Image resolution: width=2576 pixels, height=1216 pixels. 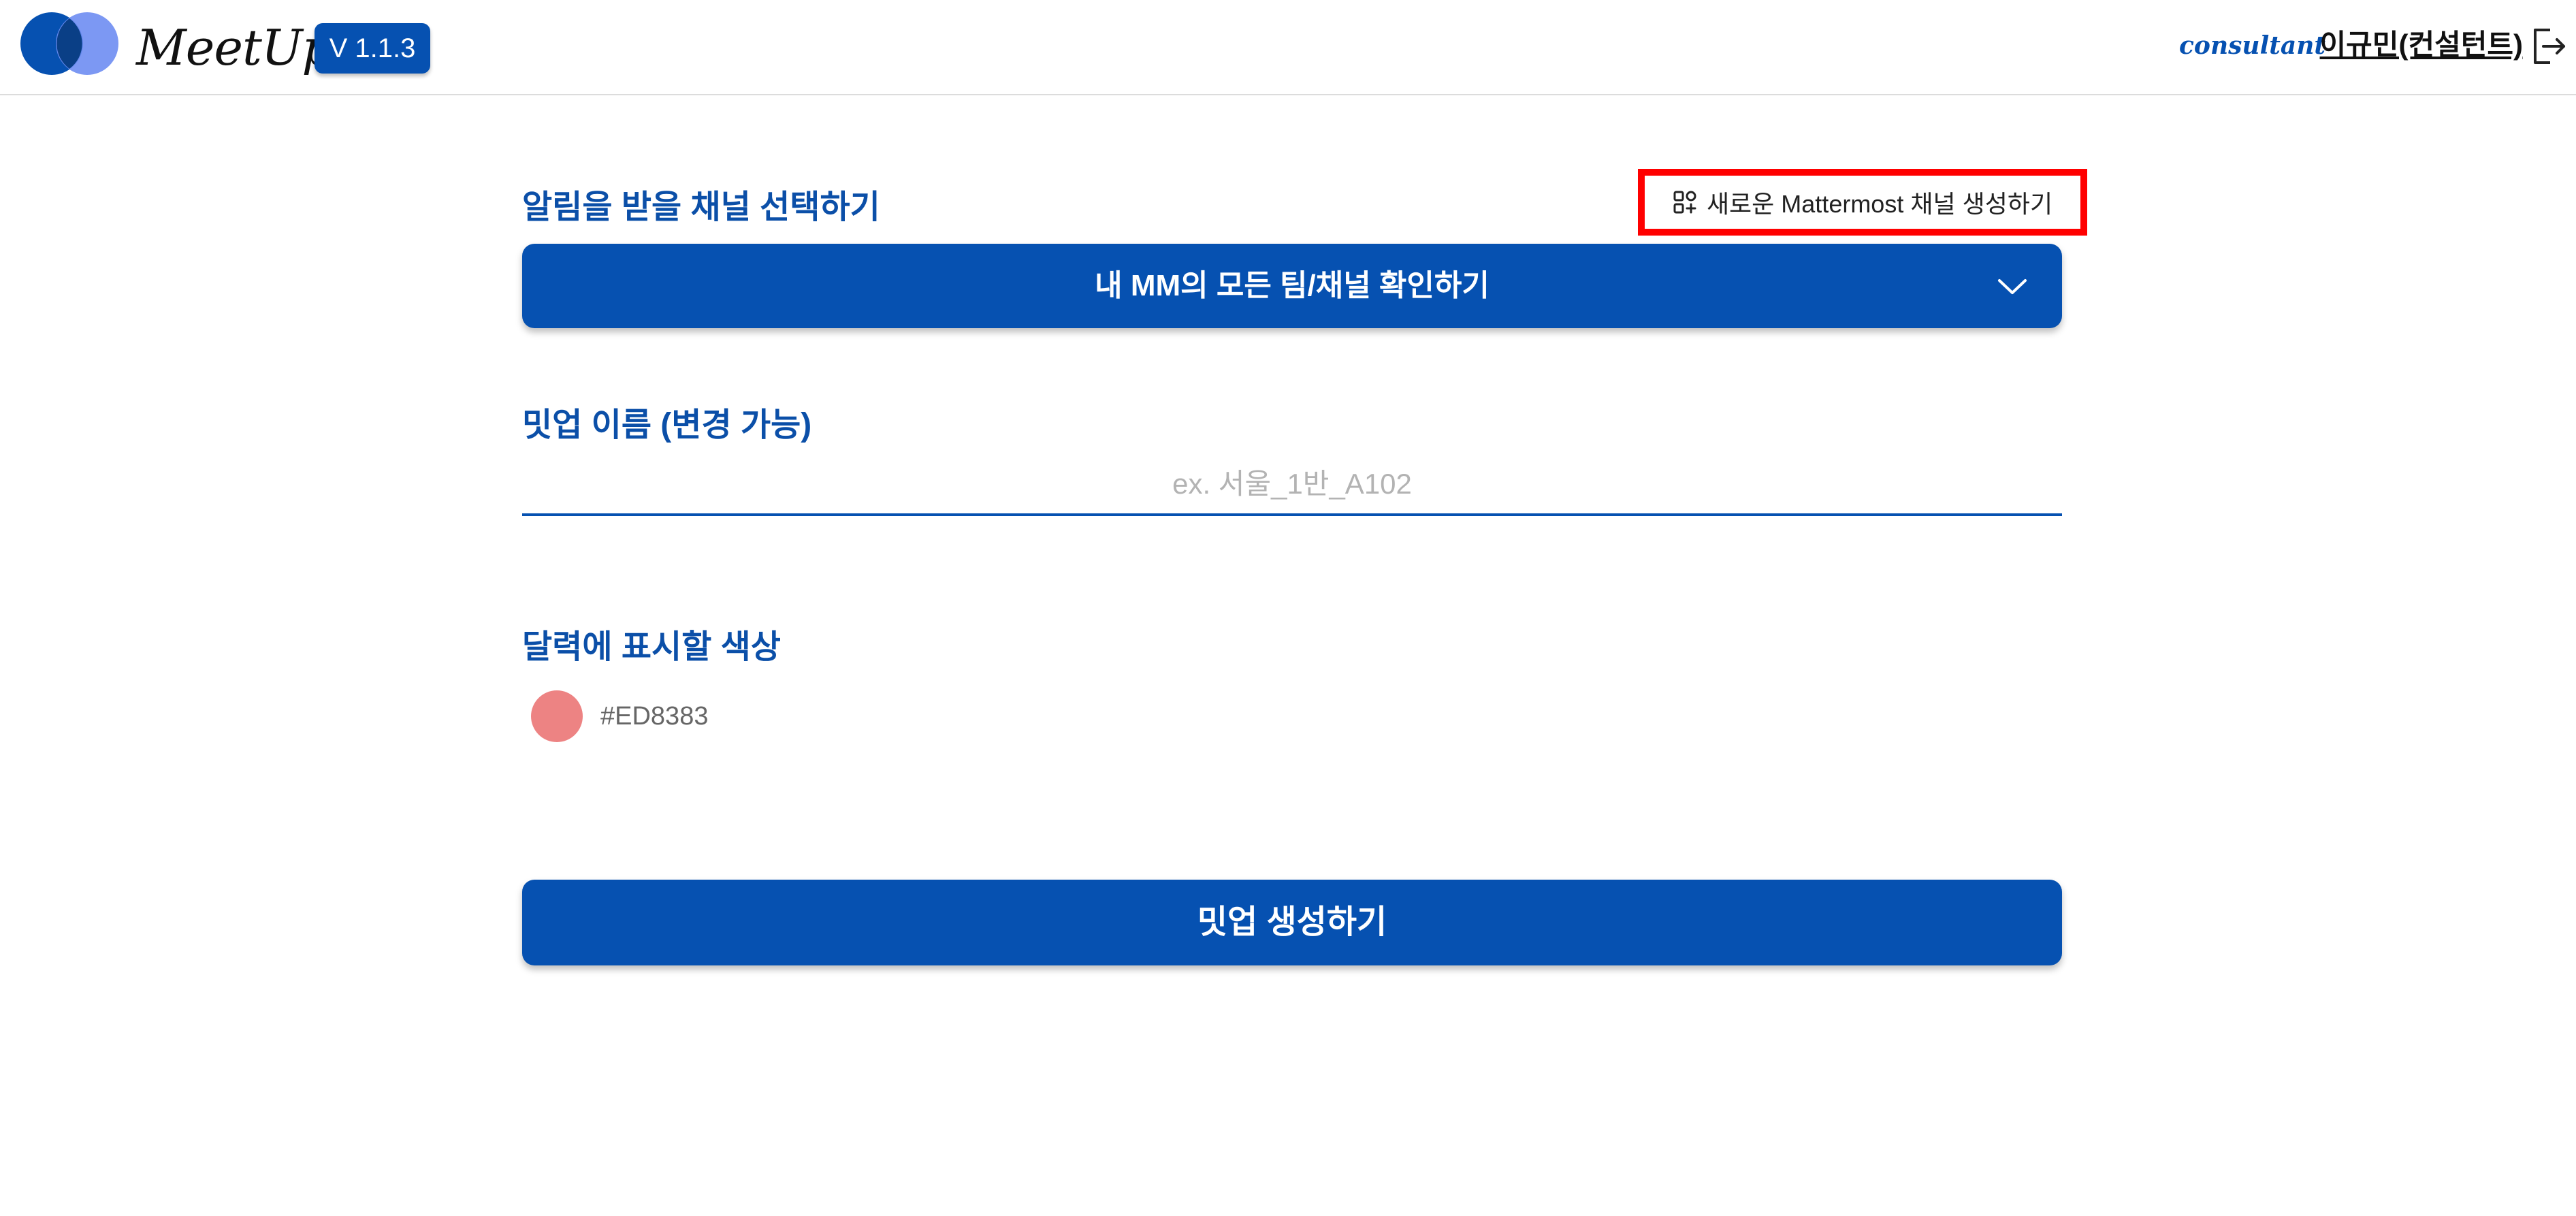 I want to click on color-swatch, so click(x=557, y=716).